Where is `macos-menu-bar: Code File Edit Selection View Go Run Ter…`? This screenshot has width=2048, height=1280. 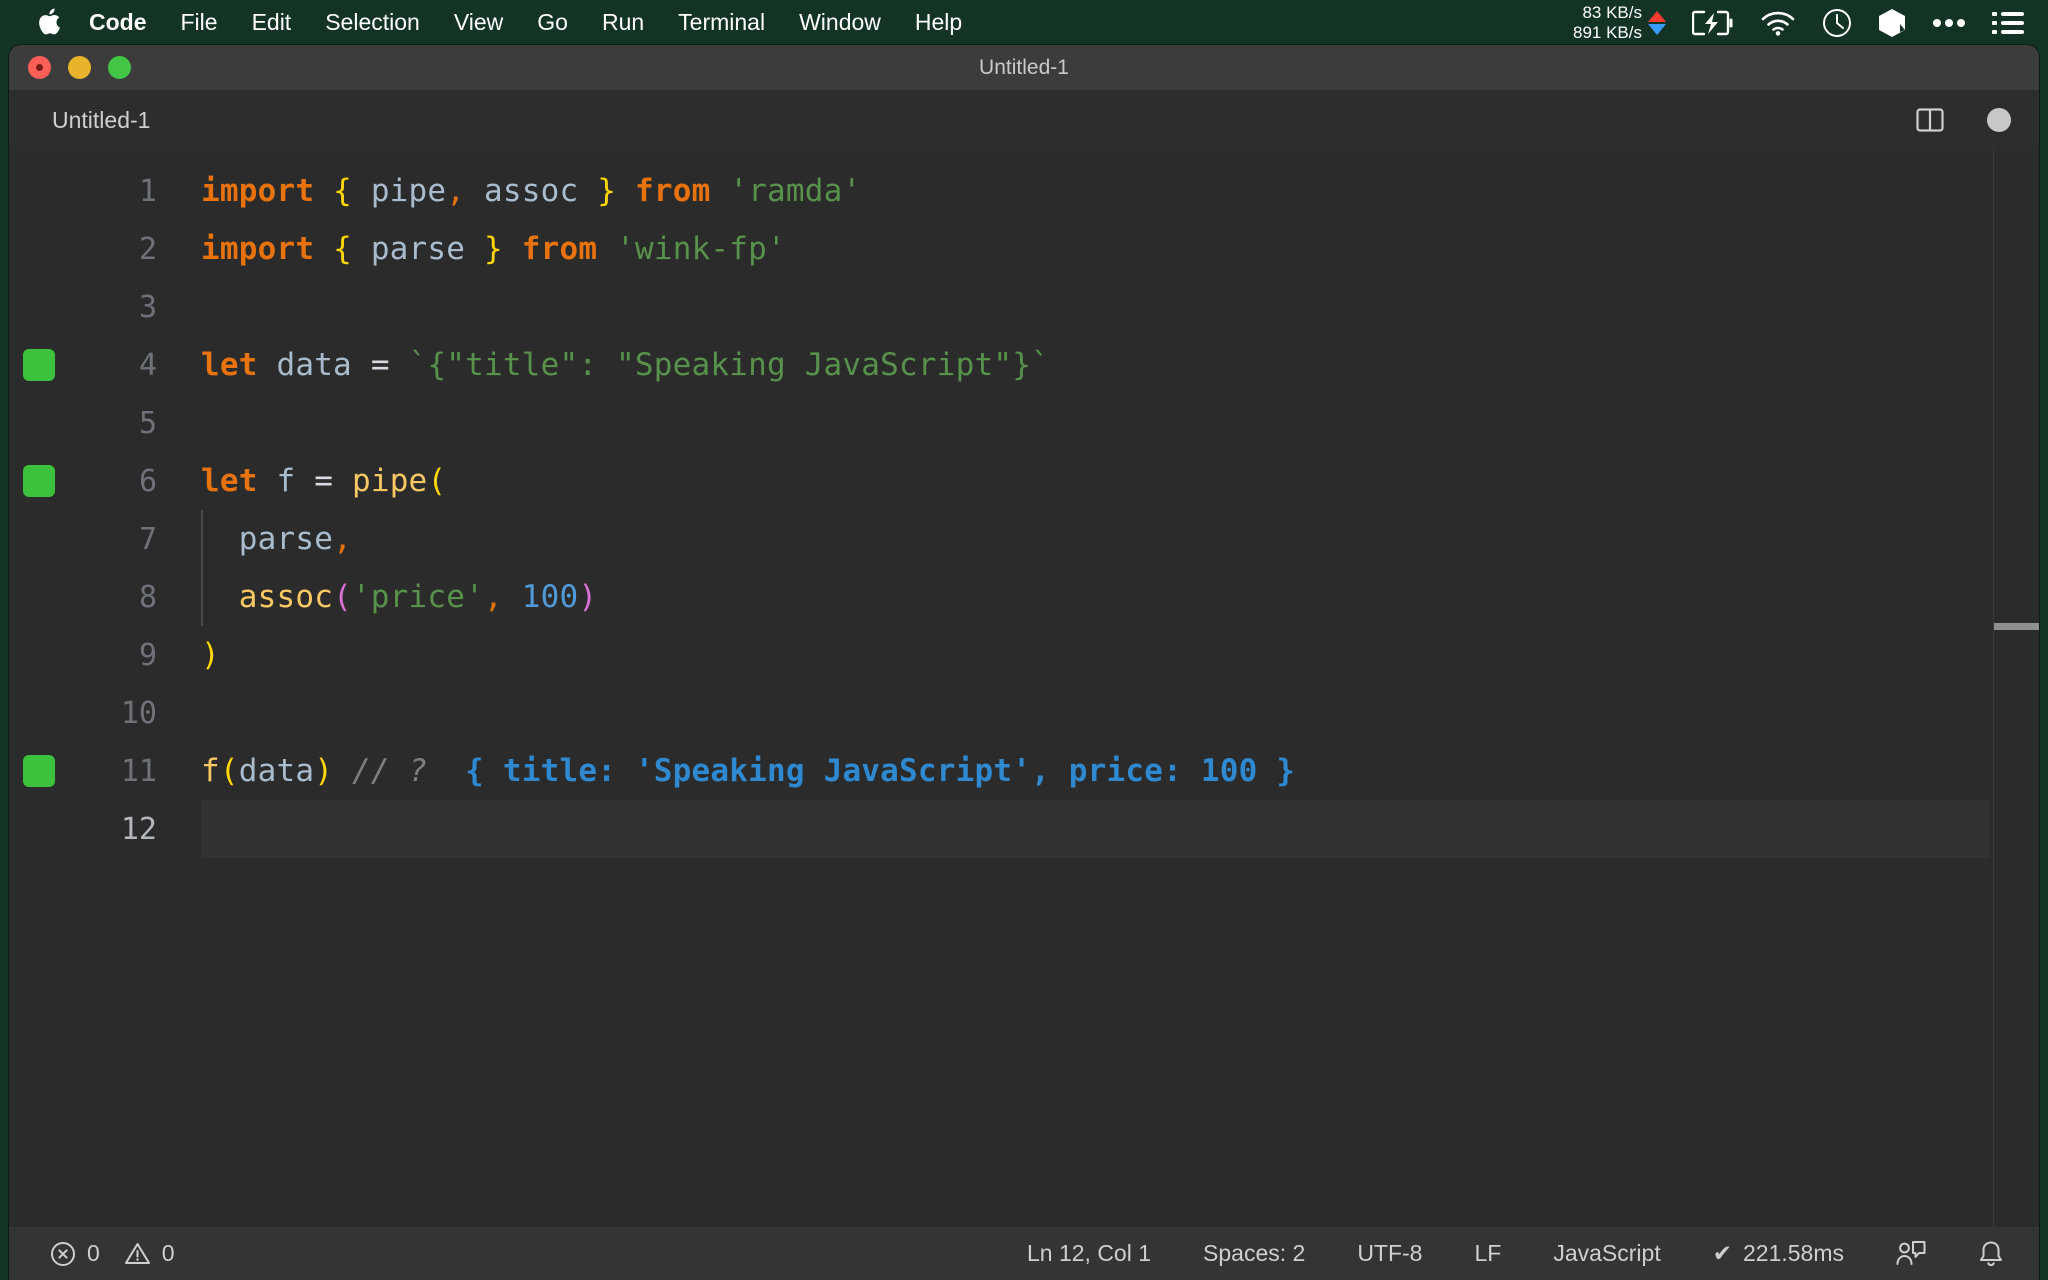
macos-menu-bar: Code File Edit Selection View Go Run Ter… is located at coordinates (1024, 22).